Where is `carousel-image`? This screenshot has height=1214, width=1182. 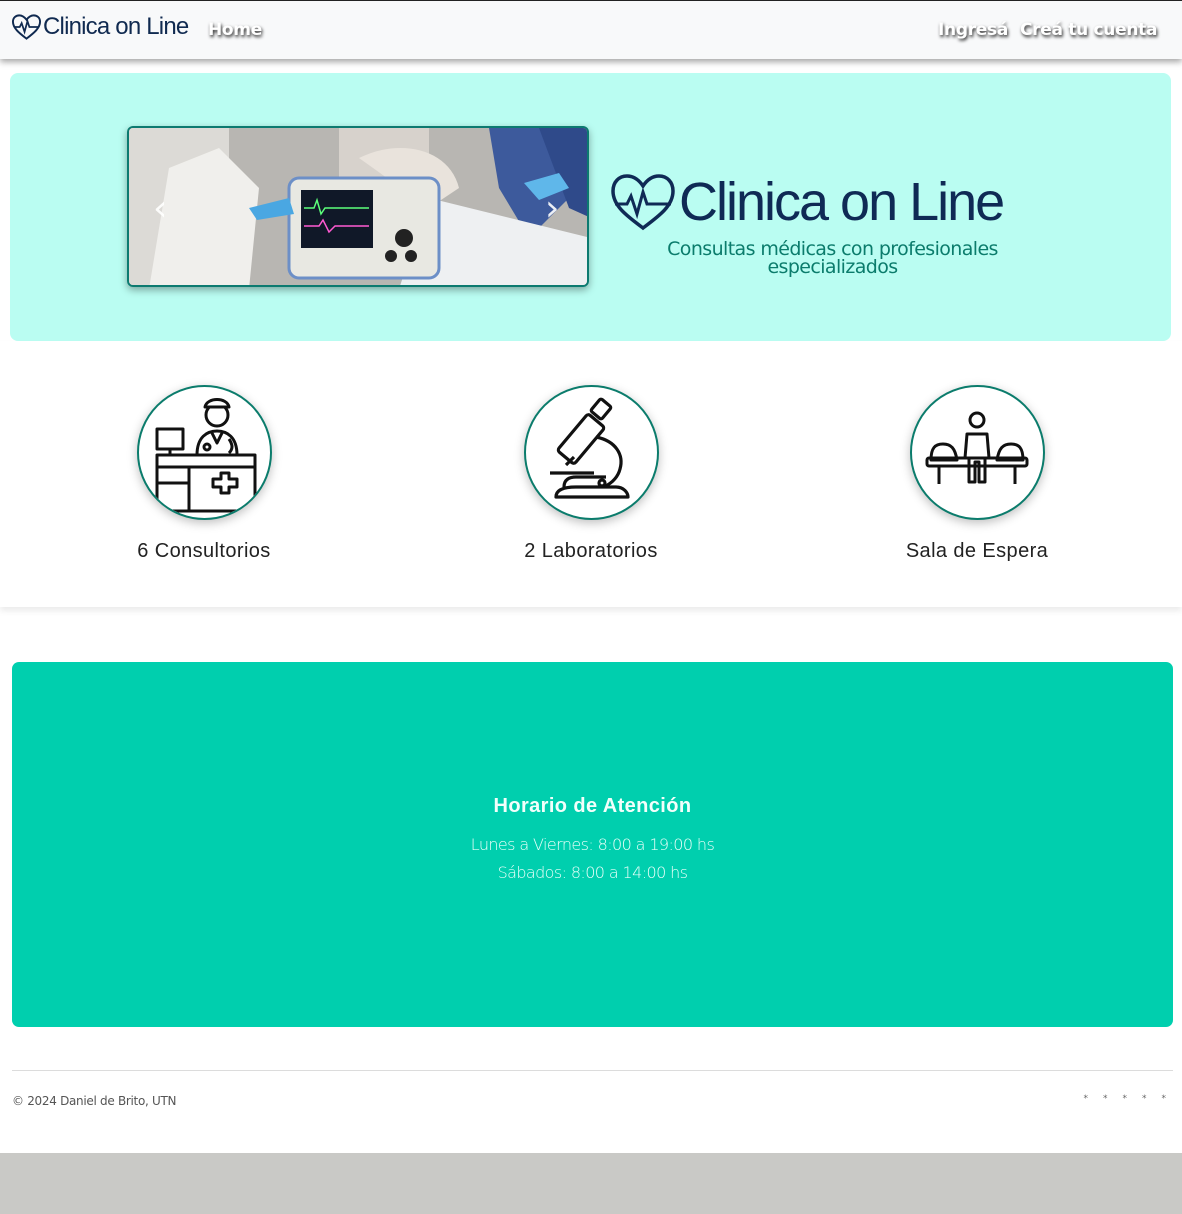
carousel-image is located at coordinates (358, 206).